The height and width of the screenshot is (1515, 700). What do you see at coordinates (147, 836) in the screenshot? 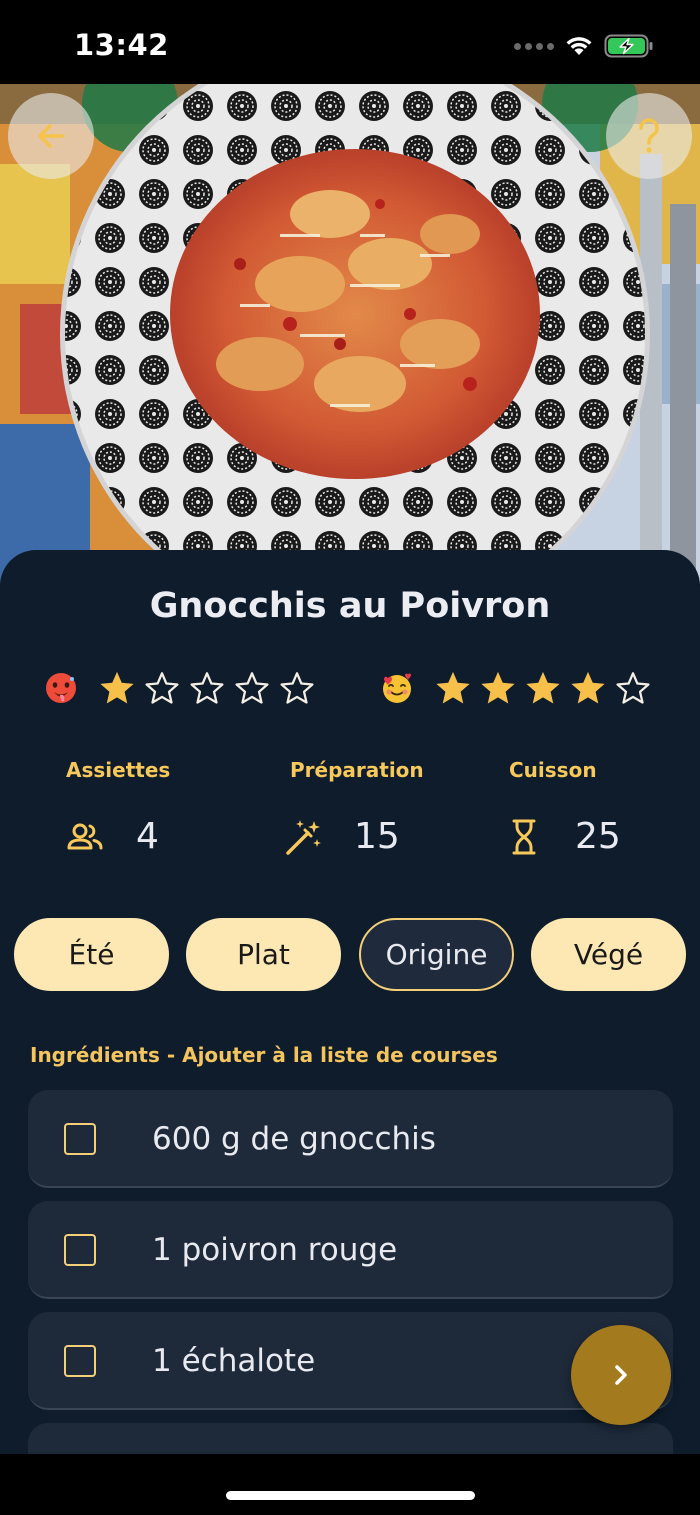
I see `servings-value: 4` at bounding box center [147, 836].